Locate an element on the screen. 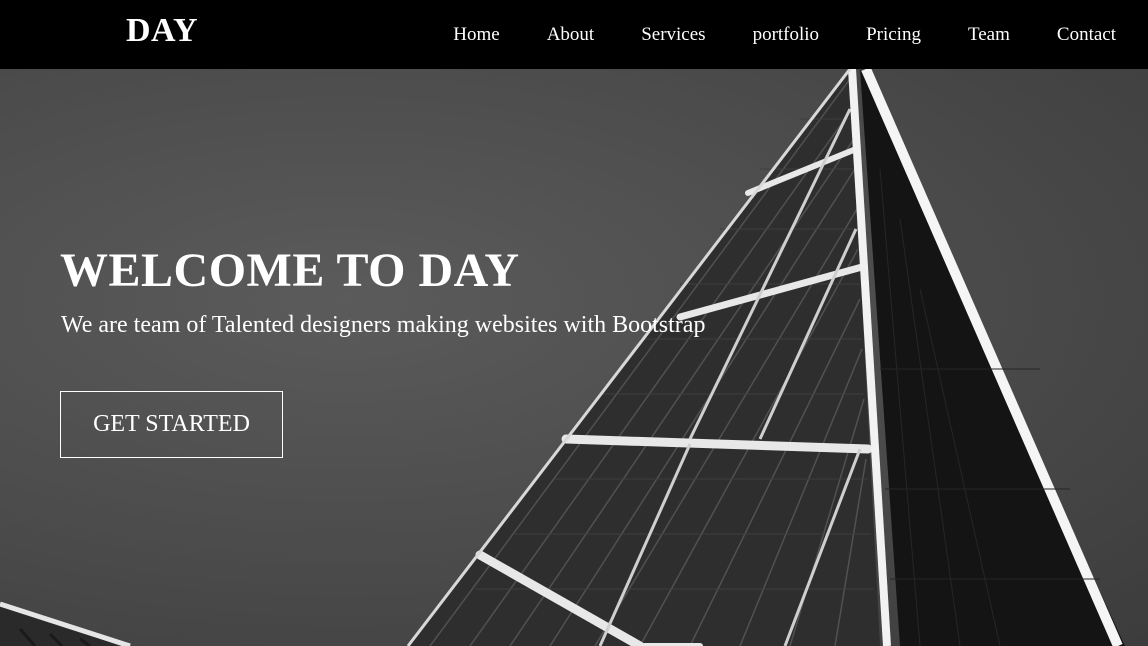  get-started-button: GET STARTED is located at coordinates (171, 424).